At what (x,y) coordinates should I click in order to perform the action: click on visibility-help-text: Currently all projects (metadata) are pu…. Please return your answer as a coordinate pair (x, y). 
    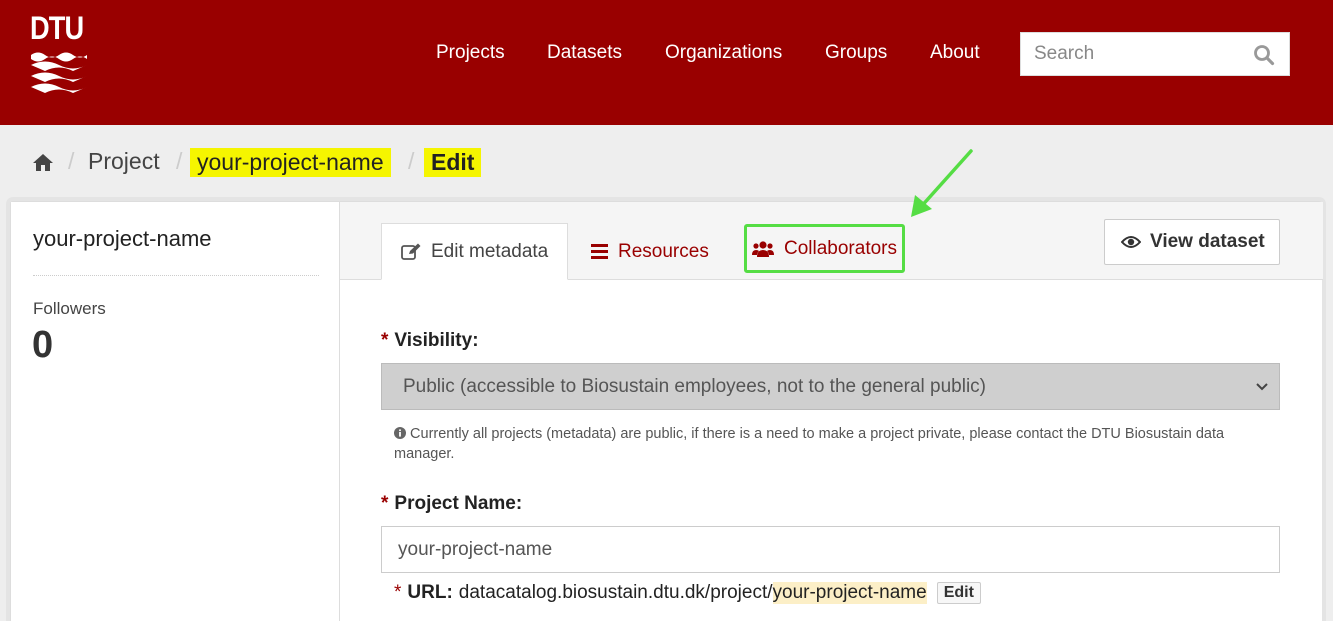
    Looking at the image, I should click on (809, 444).